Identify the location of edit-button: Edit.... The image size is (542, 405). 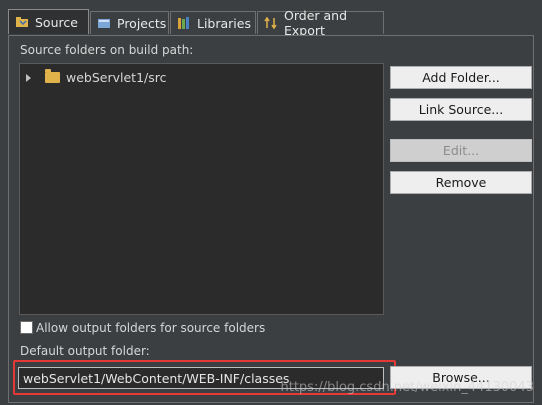
(461, 150).